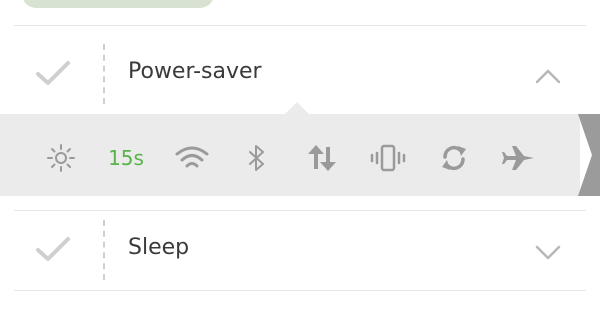  What do you see at coordinates (195, 71) in the screenshot?
I see `item-label: Power-saver` at bounding box center [195, 71].